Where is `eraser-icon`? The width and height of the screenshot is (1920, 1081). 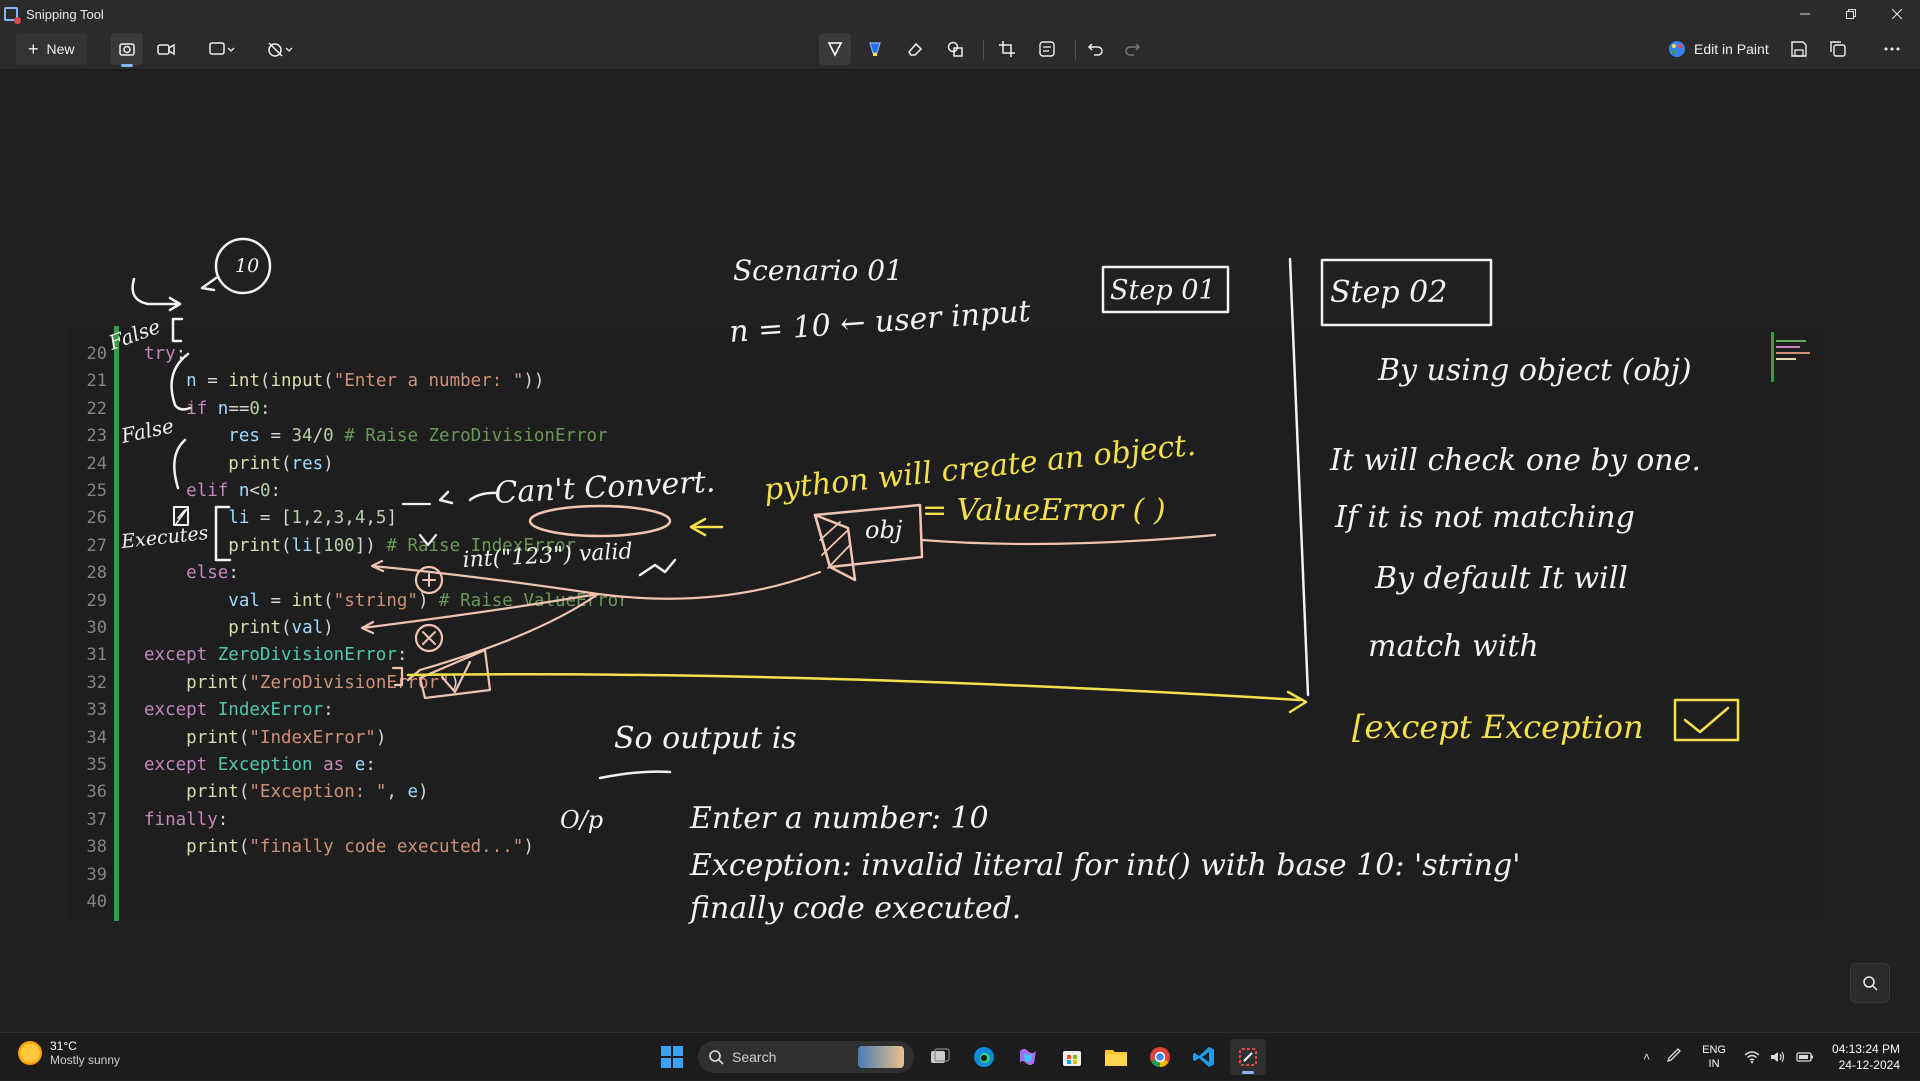 eraser-icon is located at coordinates (915, 49).